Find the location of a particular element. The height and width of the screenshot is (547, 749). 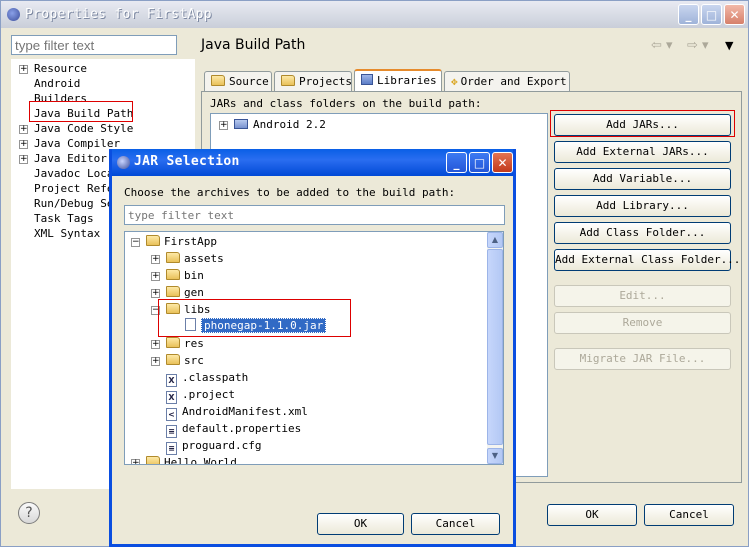

xml-file-icon: < is located at coordinates (171, 414).